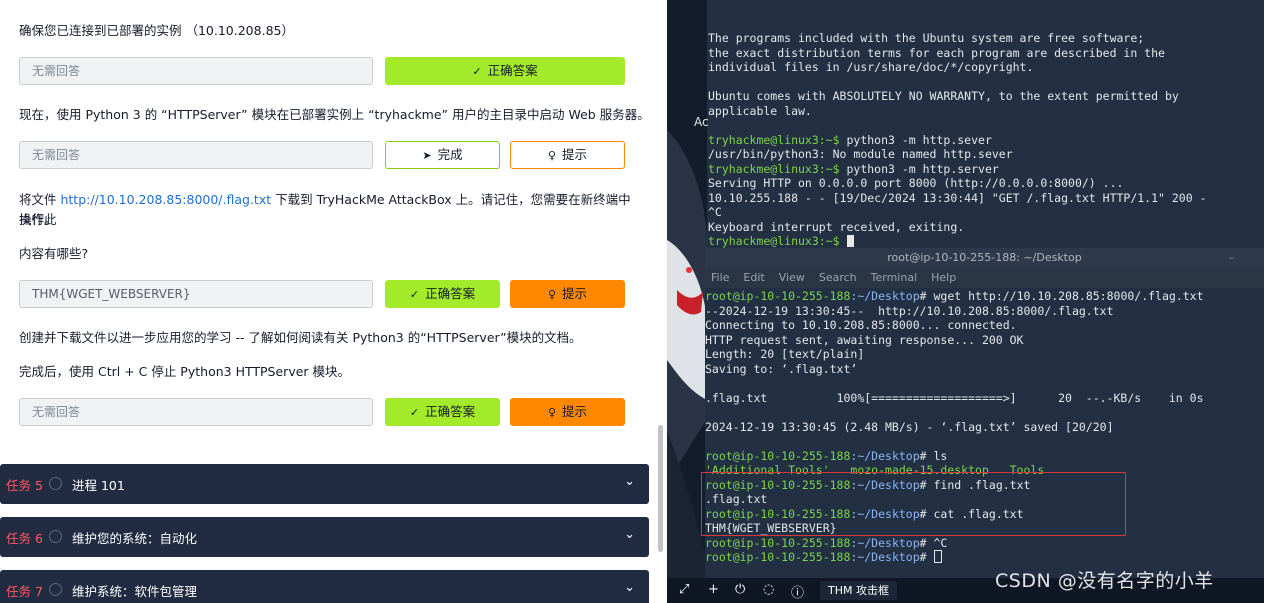 This screenshot has height=603, width=1264. I want to click on menu-view: View, so click(792, 277).